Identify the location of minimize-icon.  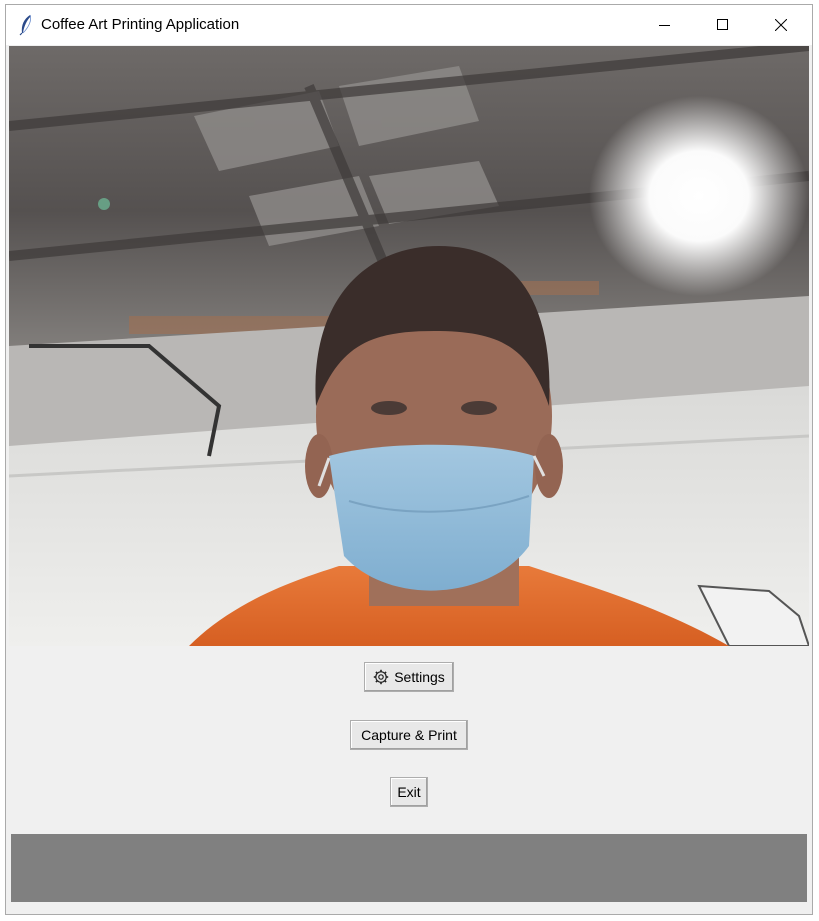
(664, 25).